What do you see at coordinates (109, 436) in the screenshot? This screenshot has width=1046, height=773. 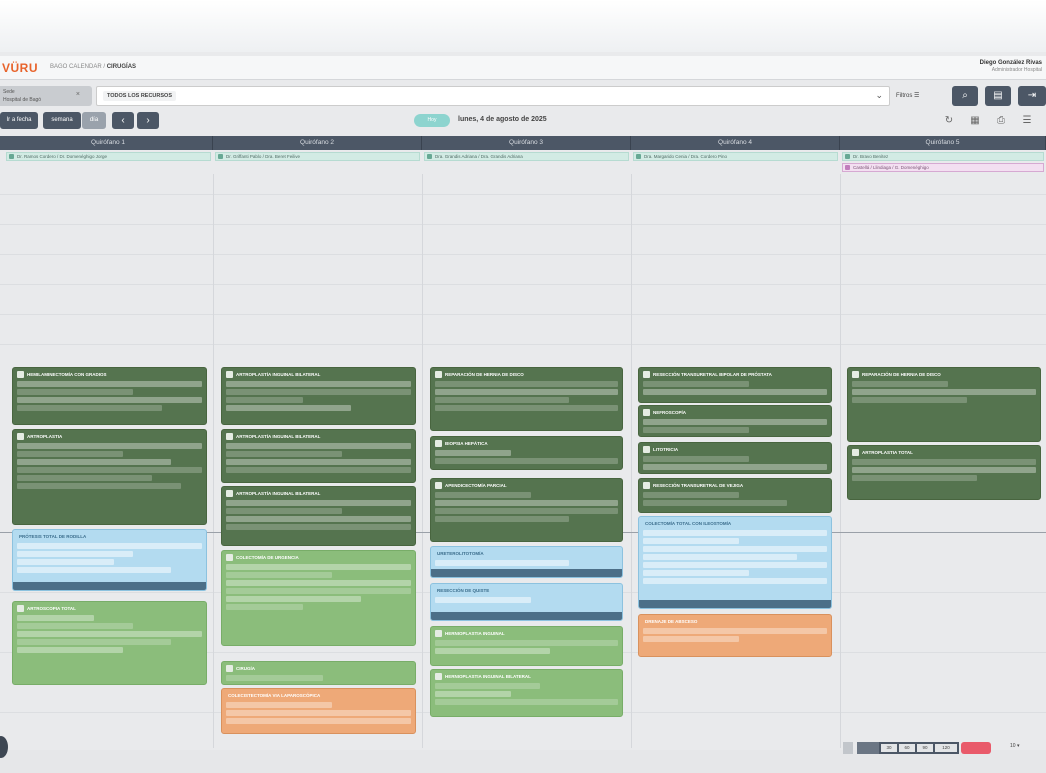 I see `surgery-title: ARTROPLASTIA` at bounding box center [109, 436].